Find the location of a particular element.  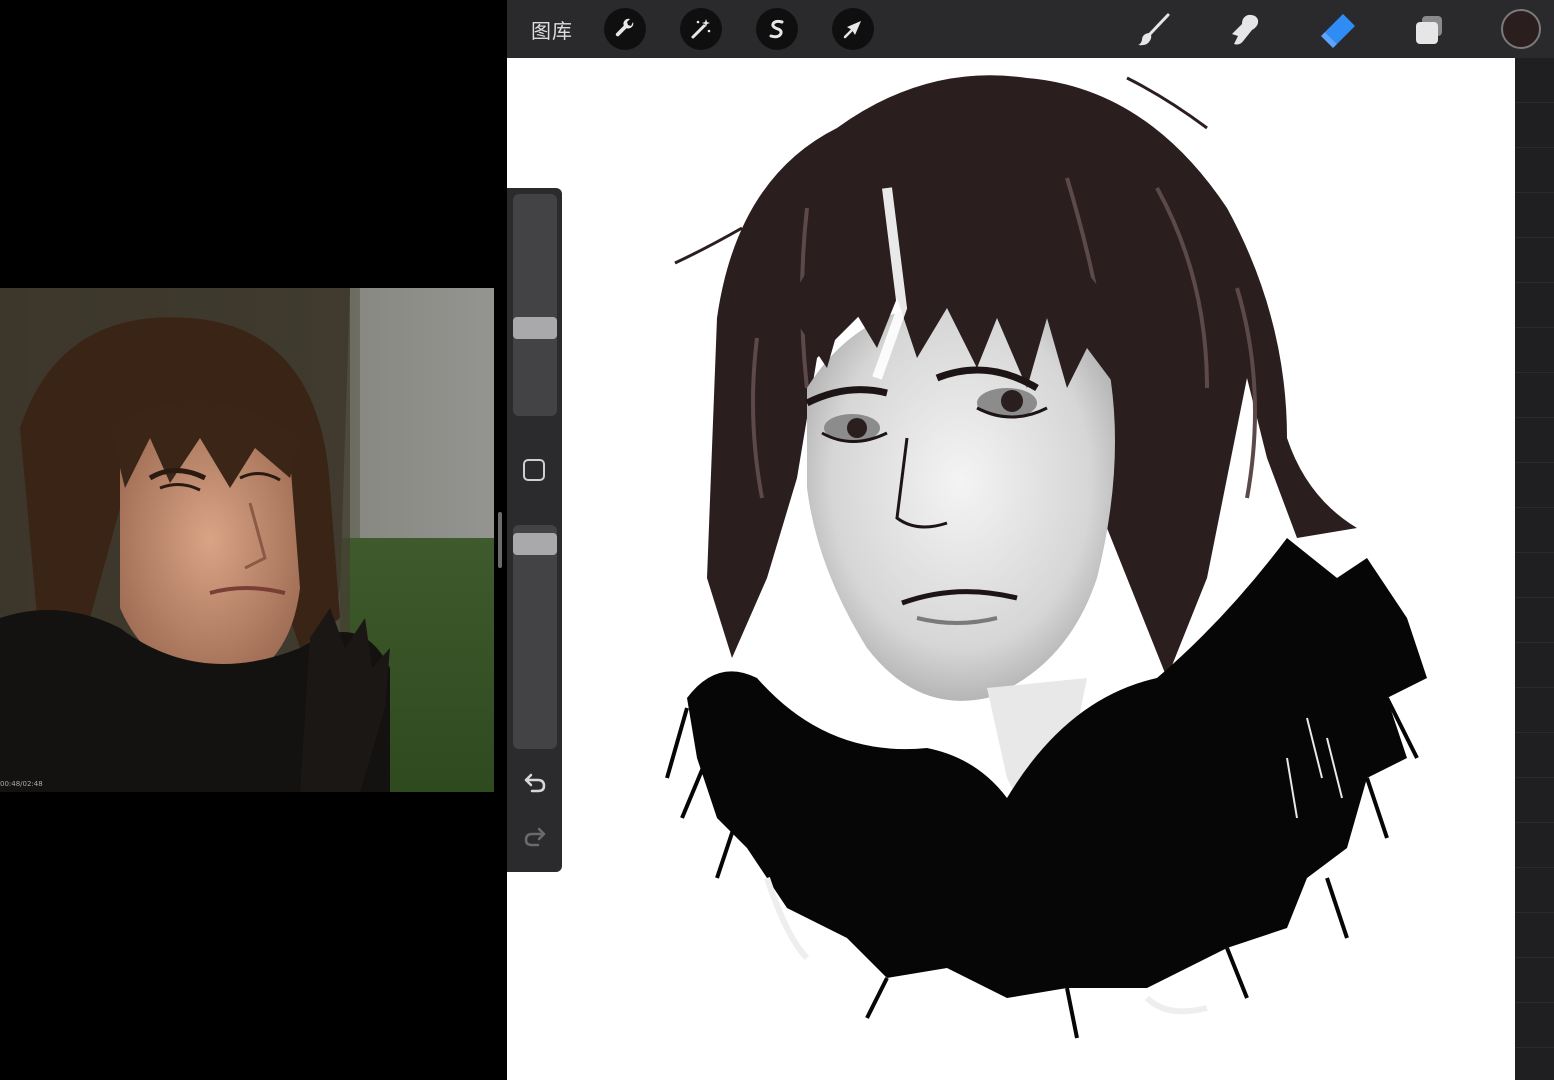

actions-button is located at coordinates (625, 29).